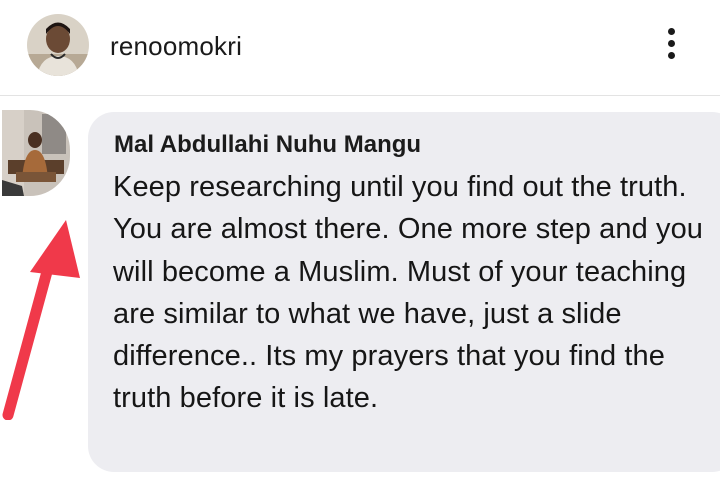 The height and width of the screenshot is (484, 720). Describe the element at coordinates (176, 46) in the screenshot. I see `username: renoomokri` at that location.